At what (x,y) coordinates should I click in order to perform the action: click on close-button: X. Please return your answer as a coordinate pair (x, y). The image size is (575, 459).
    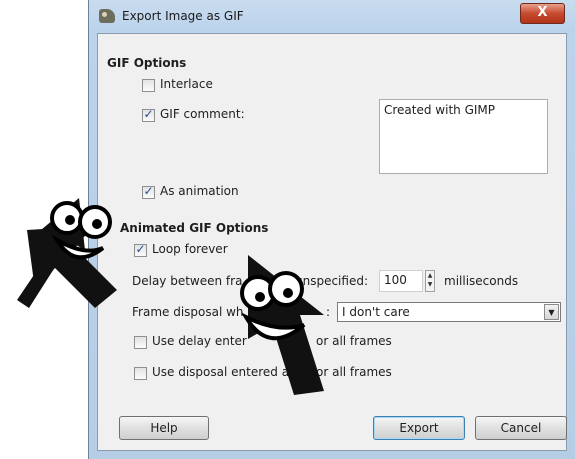
    Looking at the image, I should click on (542, 13).